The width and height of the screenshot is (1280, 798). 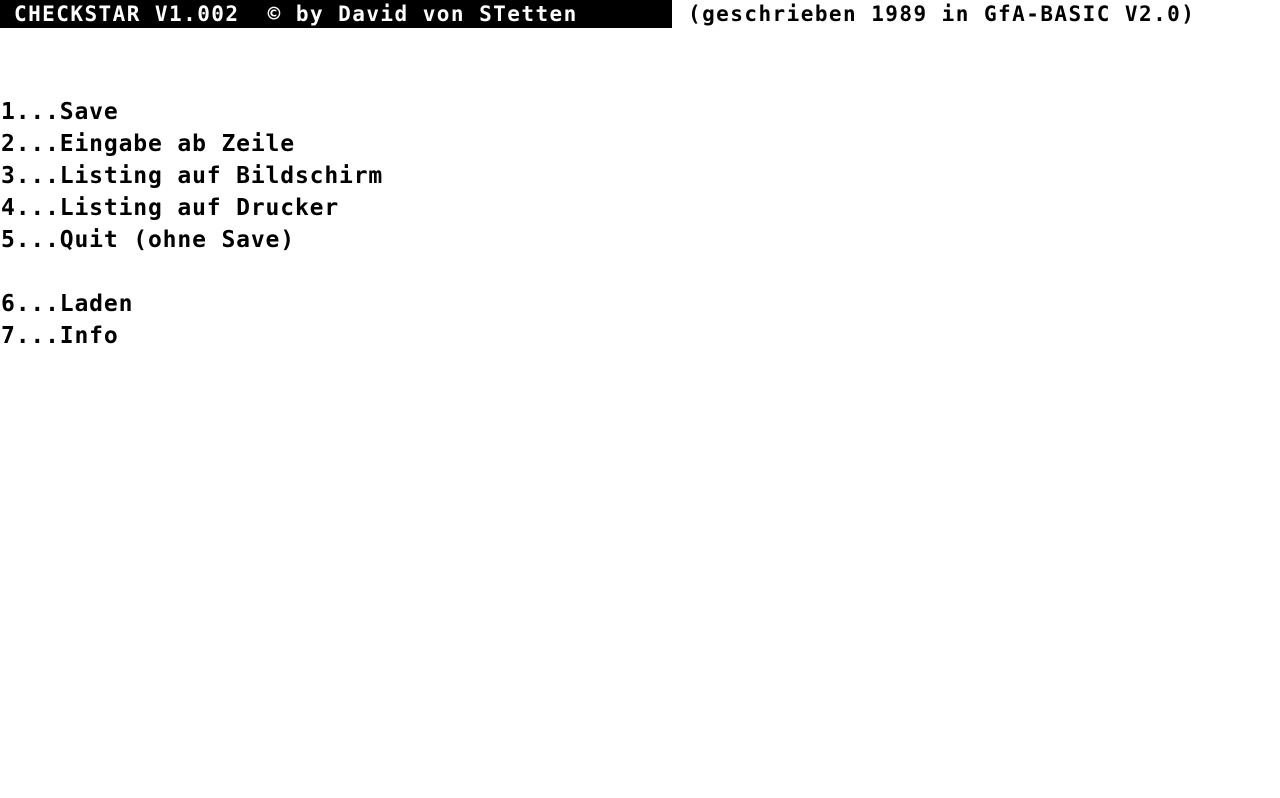 I want to click on menu-item-laden: 6...Laden, so click(x=640, y=304).